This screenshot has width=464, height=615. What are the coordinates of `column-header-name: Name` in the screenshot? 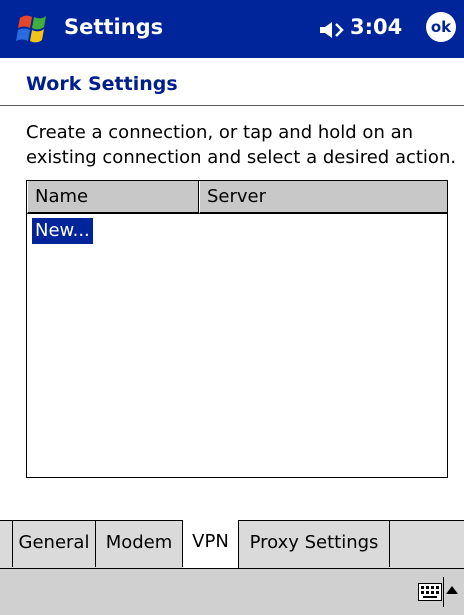 It's located at (113, 197).